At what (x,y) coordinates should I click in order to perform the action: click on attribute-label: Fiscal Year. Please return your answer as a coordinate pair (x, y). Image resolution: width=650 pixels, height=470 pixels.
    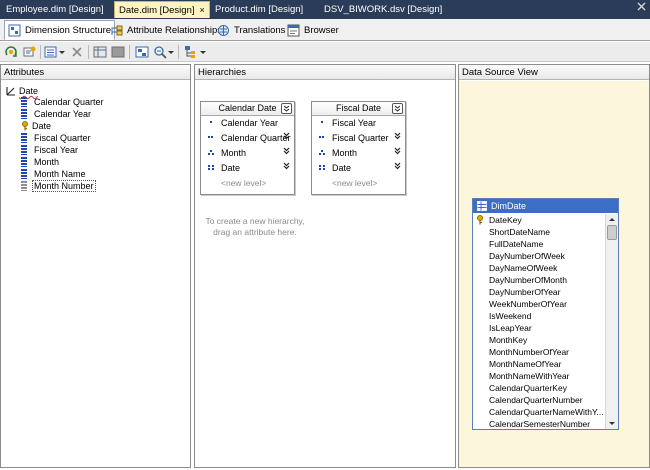
    Looking at the image, I should click on (56, 150).